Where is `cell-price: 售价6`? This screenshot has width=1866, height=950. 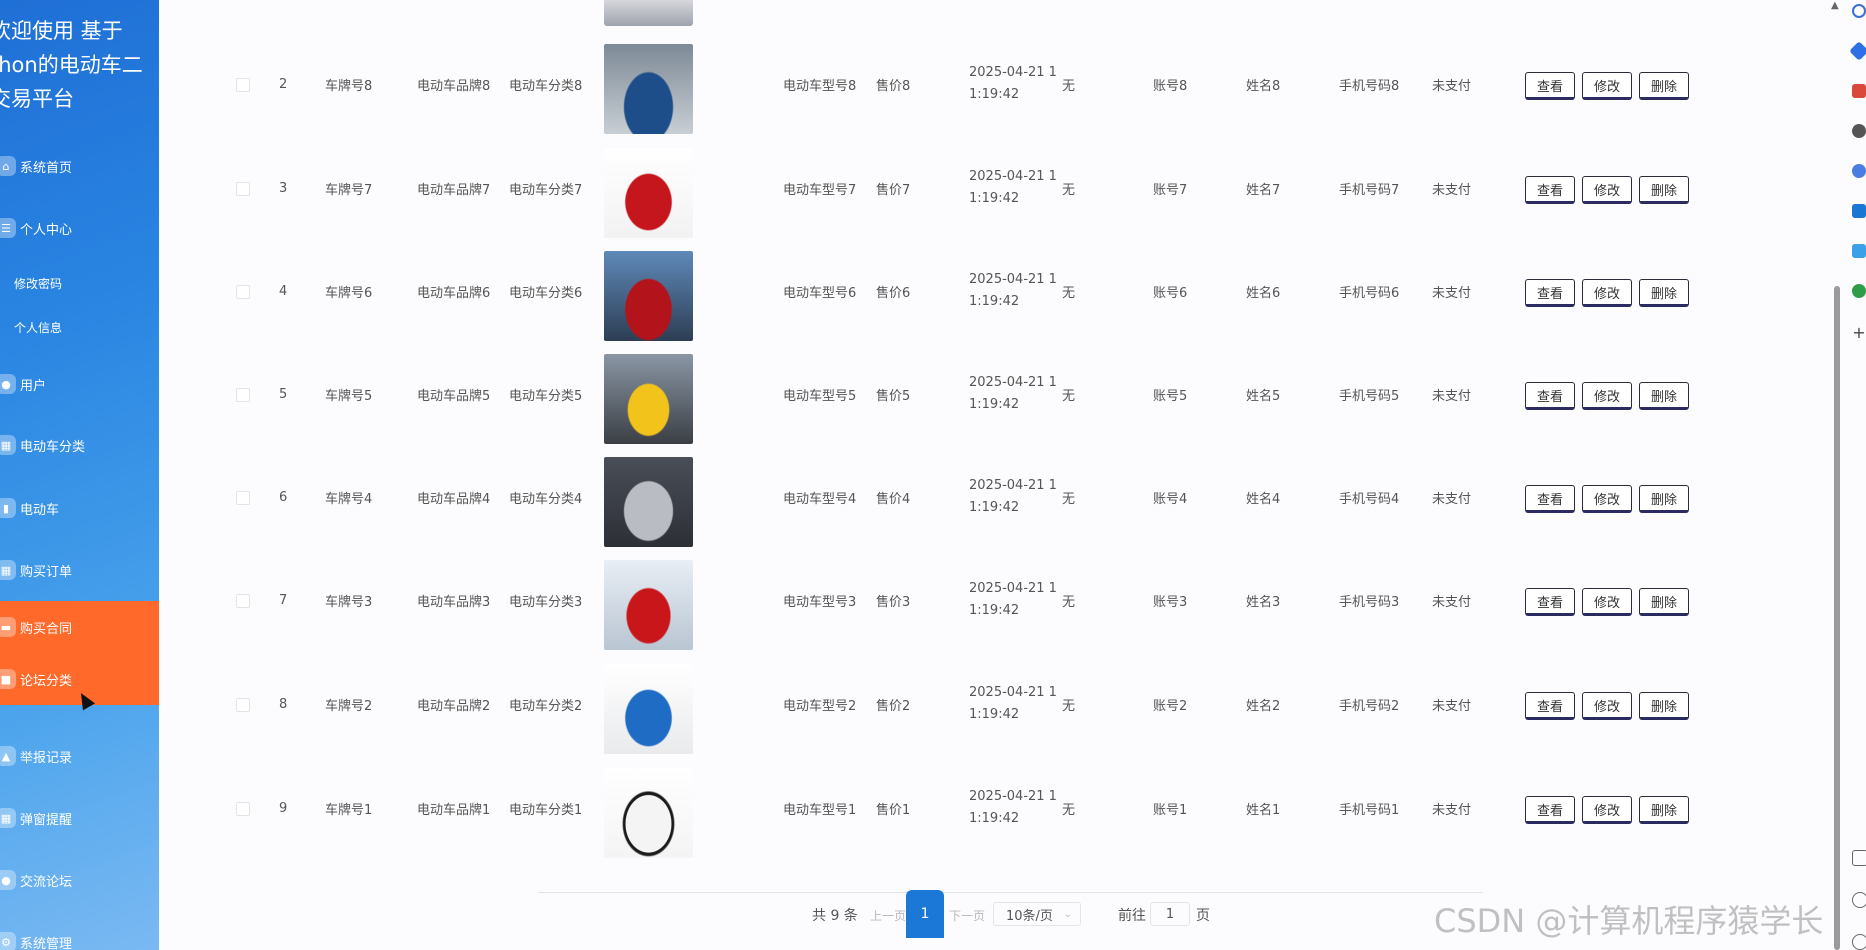
cell-price: 售价6 is located at coordinates (893, 293).